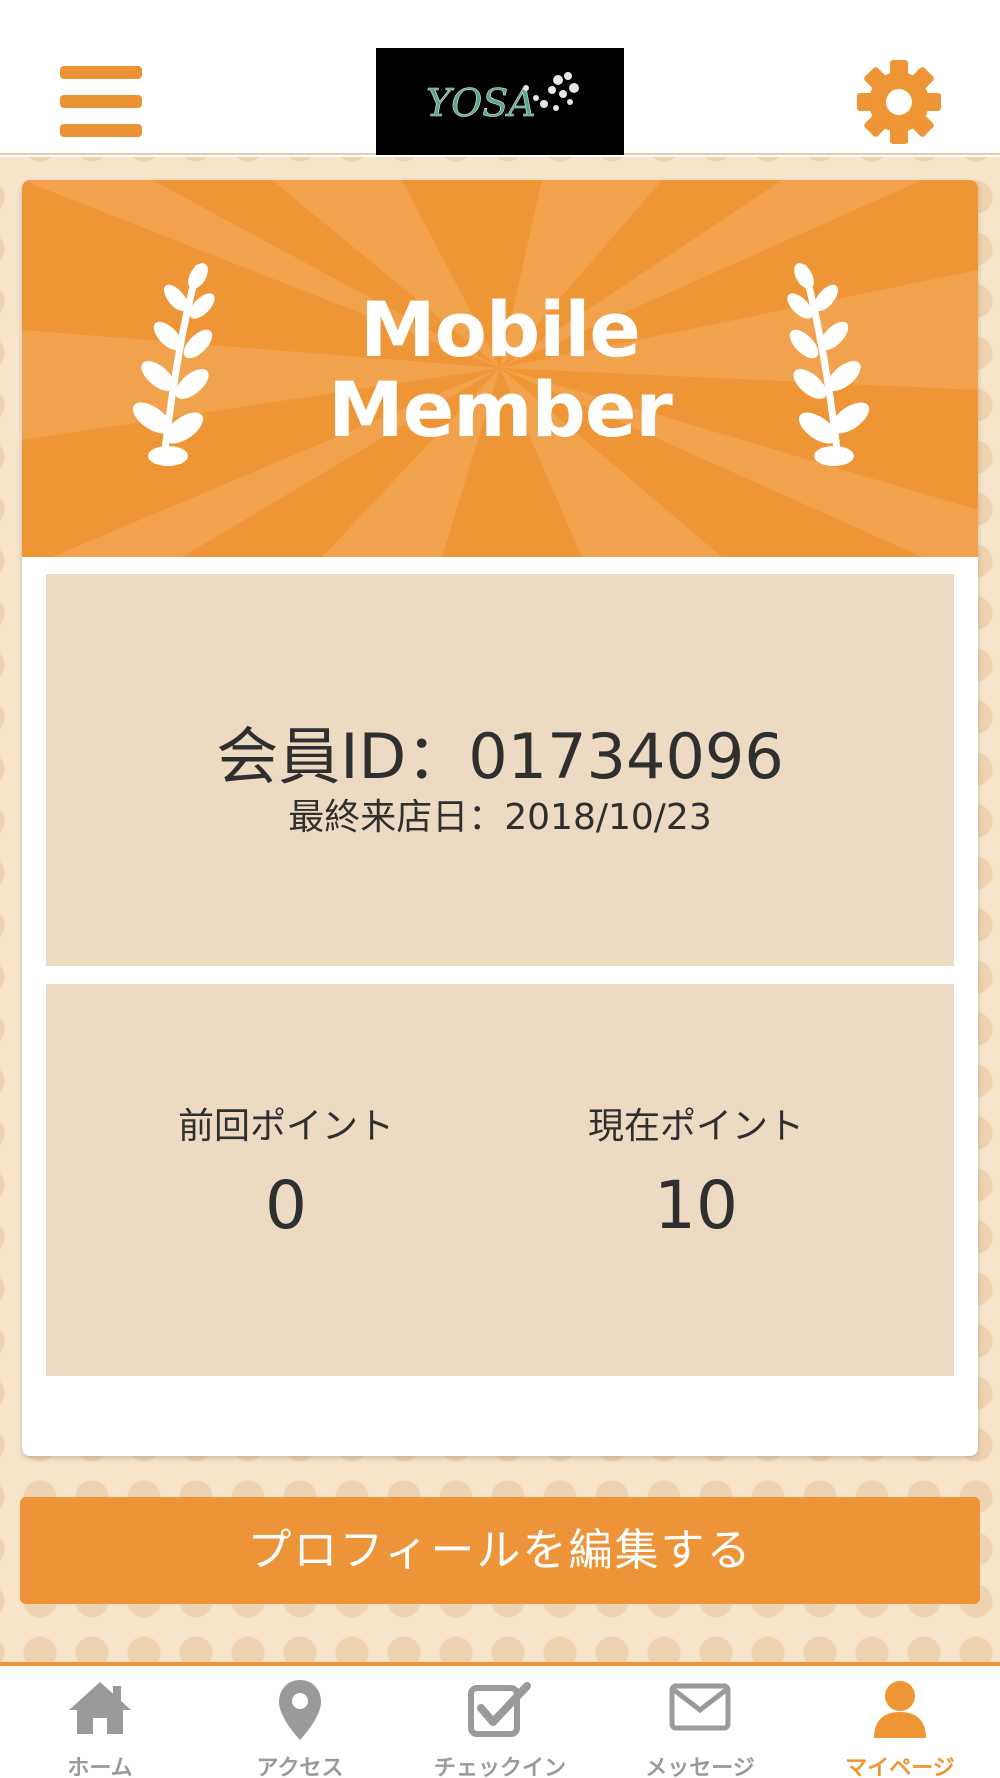 Image resolution: width=1000 pixels, height=1778 pixels. Describe the element at coordinates (100, 1767) in the screenshot. I see `tab-home-label: ホーム` at that location.